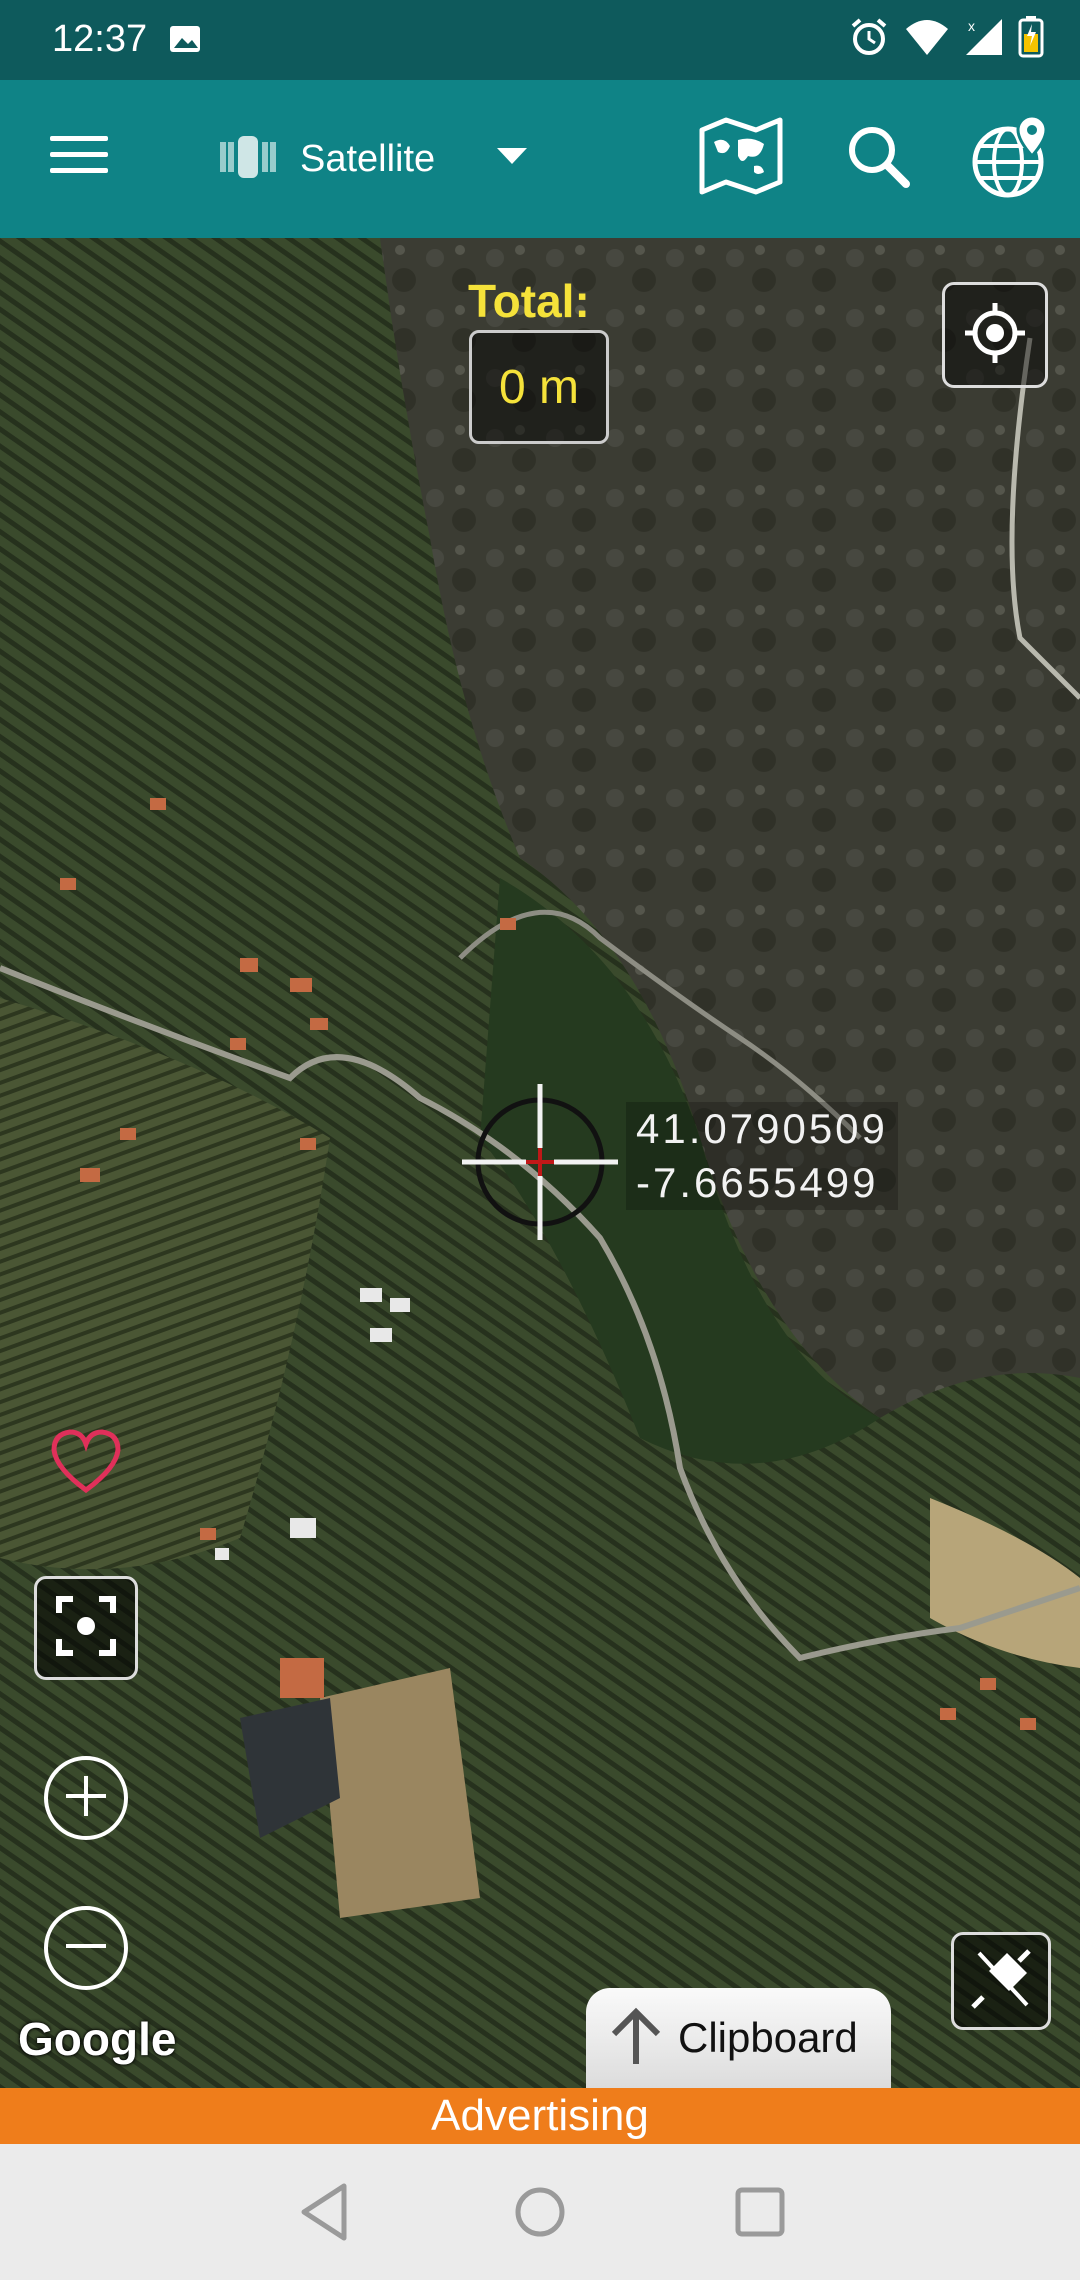 The height and width of the screenshot is (2280, 1080). What do you see at coordinates (1012, 159) in the screenshot?
I see `globe-pin-icon` at bounding box center [1012, 159].